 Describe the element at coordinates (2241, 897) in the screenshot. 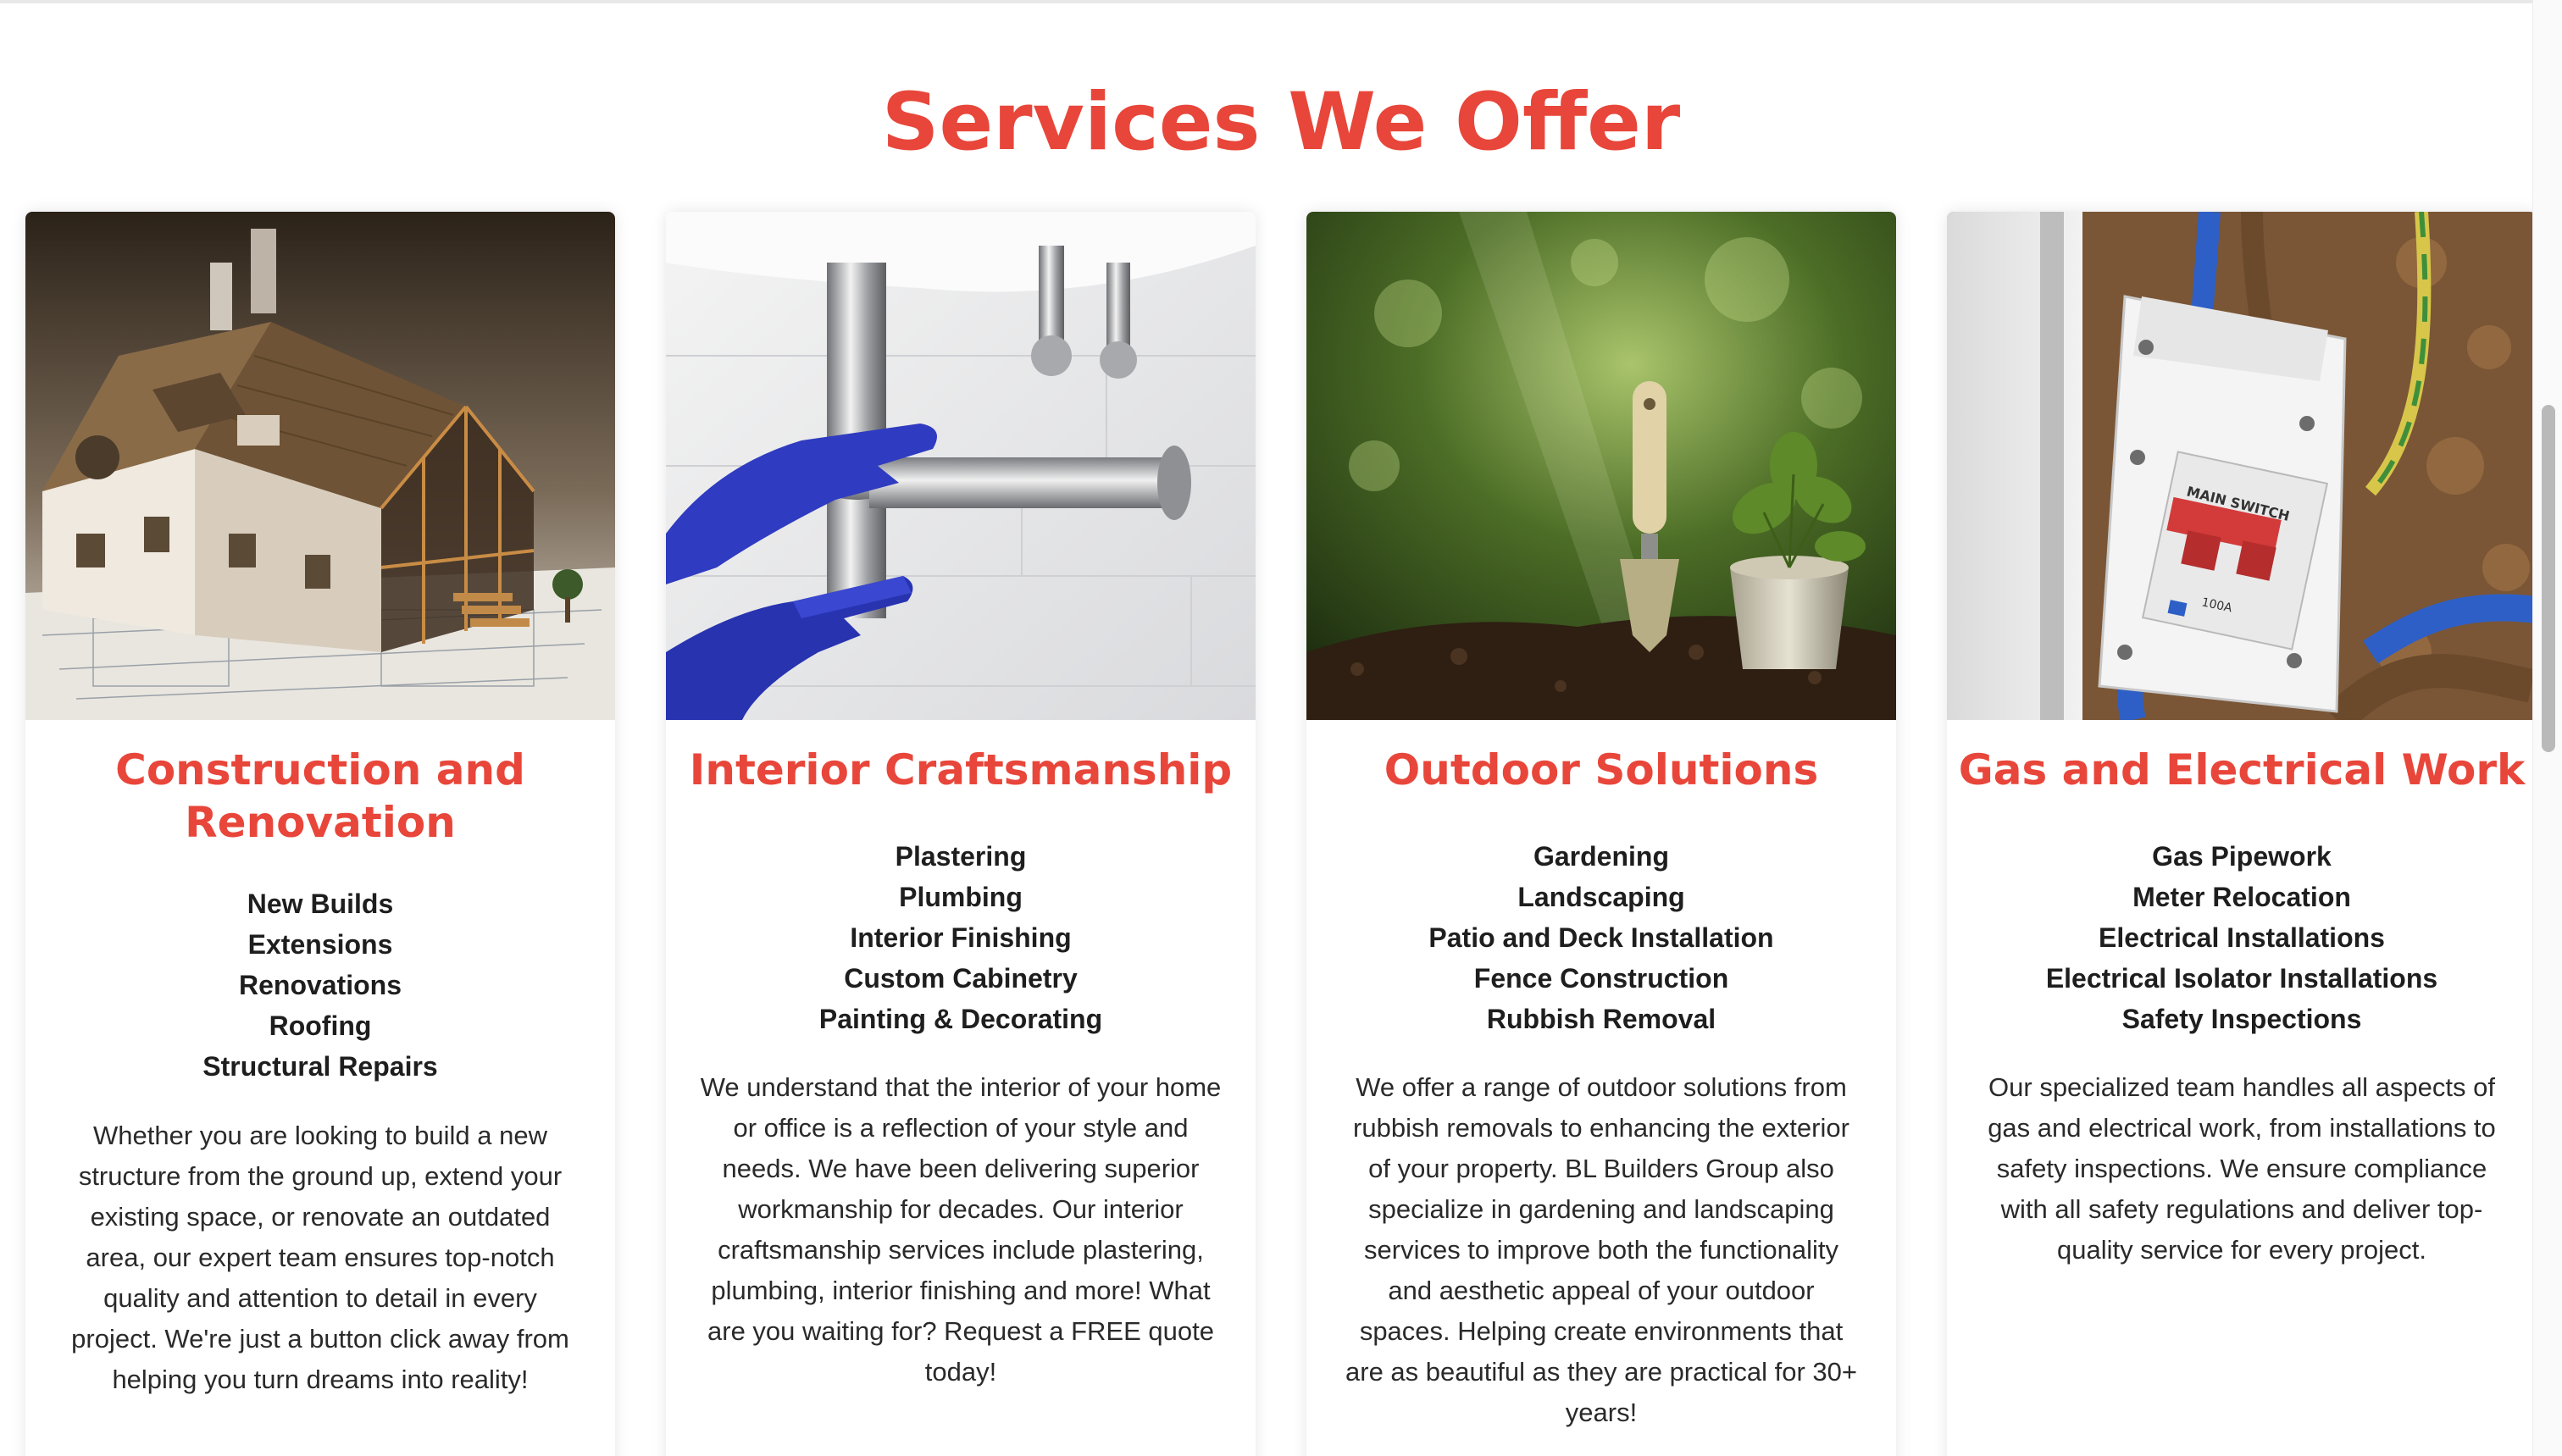

I see `service-item: Meter Relocation` at that location.